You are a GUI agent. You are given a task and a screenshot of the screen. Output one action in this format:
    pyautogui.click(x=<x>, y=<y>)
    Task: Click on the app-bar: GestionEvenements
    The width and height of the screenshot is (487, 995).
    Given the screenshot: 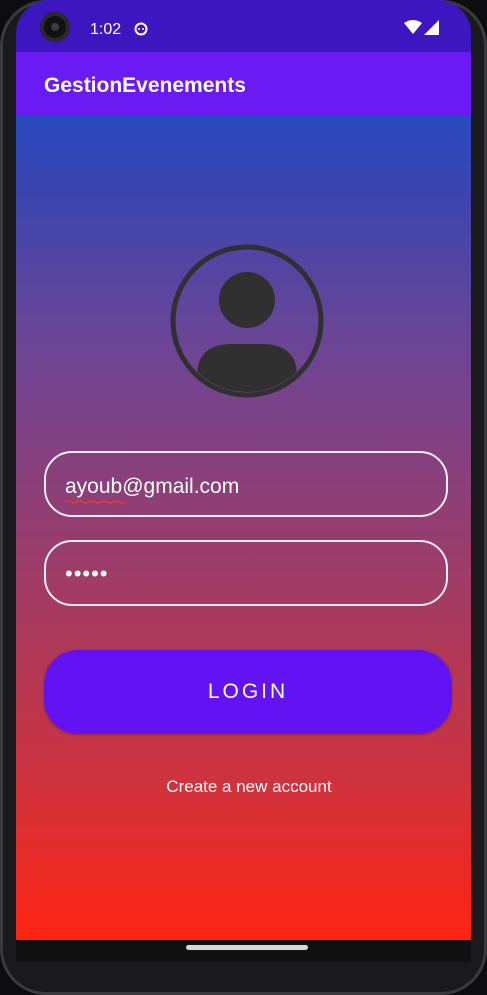 What is the action you would take?
    pyautogui.click(x=243, y=84)
    